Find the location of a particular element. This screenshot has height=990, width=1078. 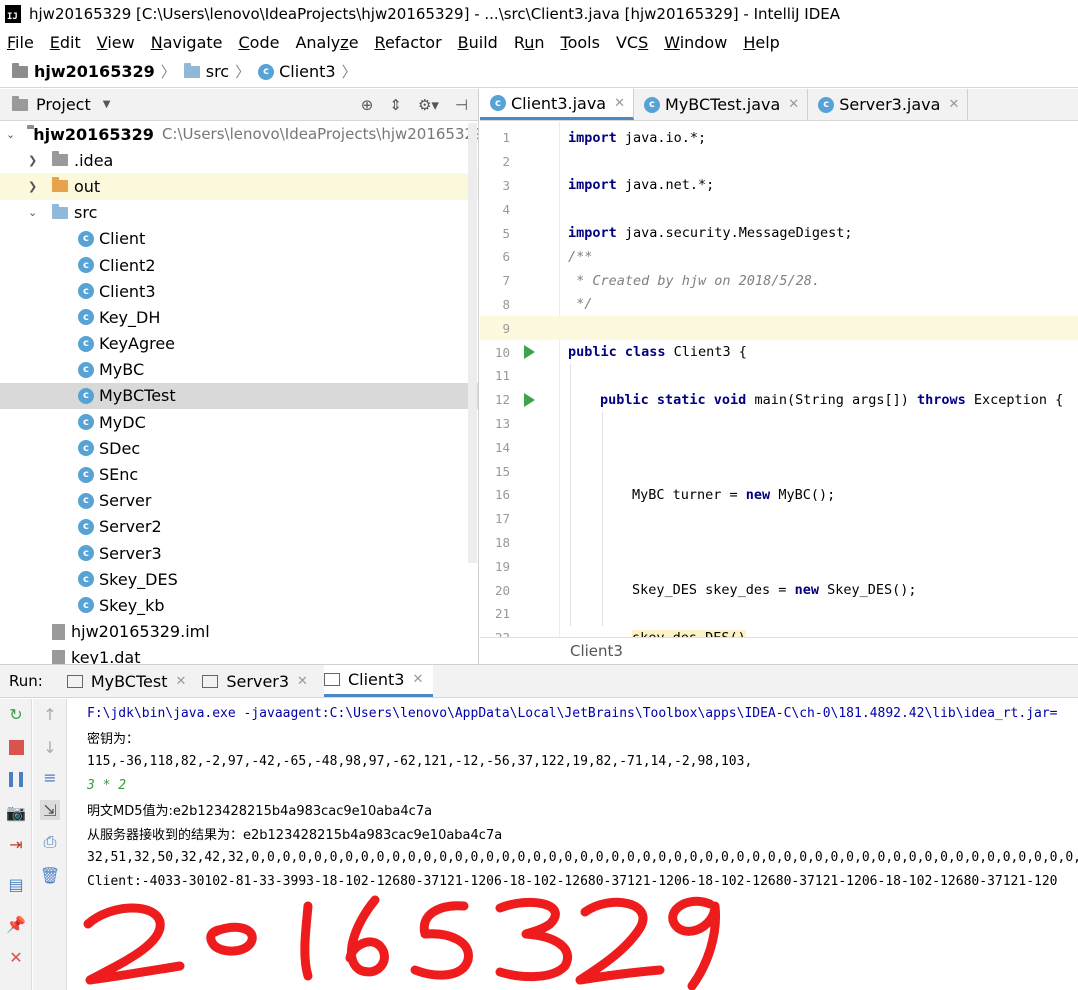

menu-item: File is located at coordinates (20, 42).